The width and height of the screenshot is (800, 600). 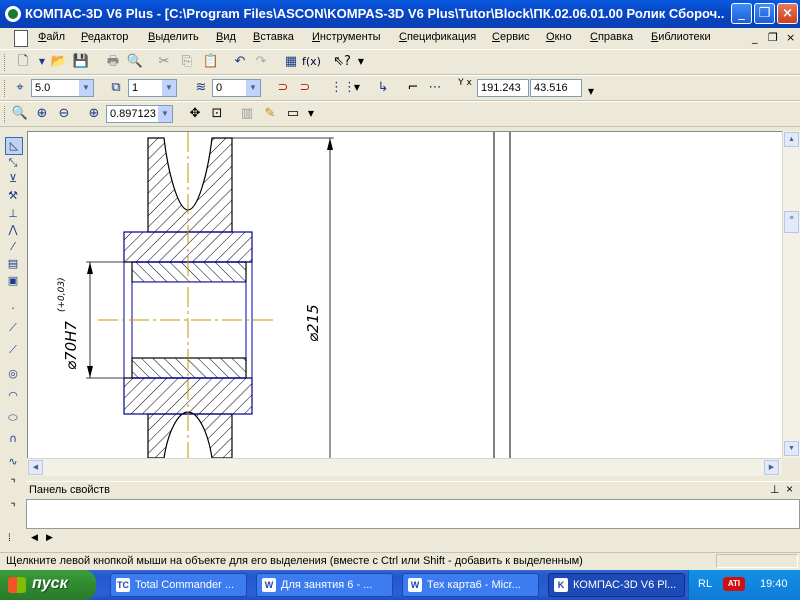 I want to click on scroll-up-icon: ▲, so click(x=791, y=139).